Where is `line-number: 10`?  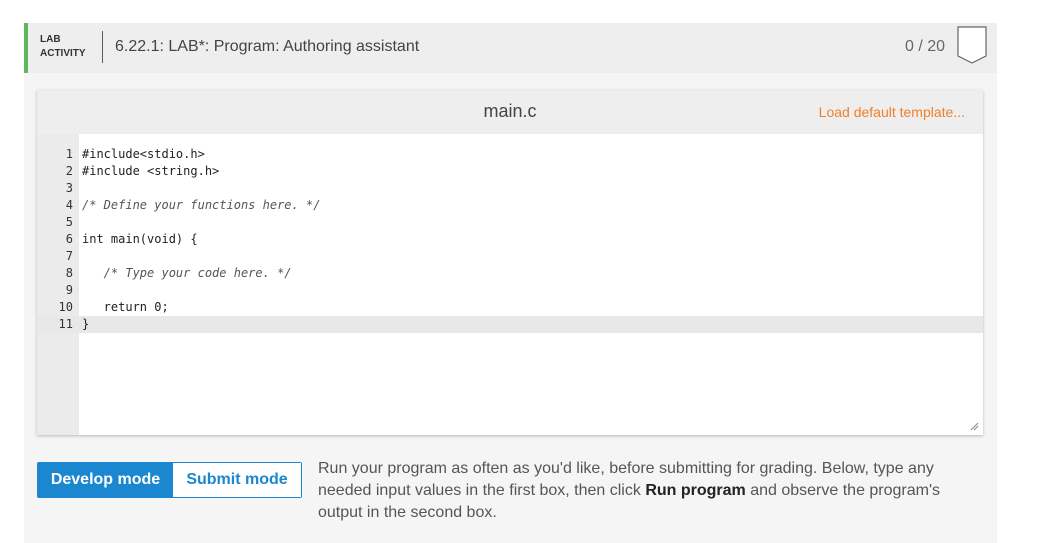 line-number: 10 is located at coordinates (65, 307).